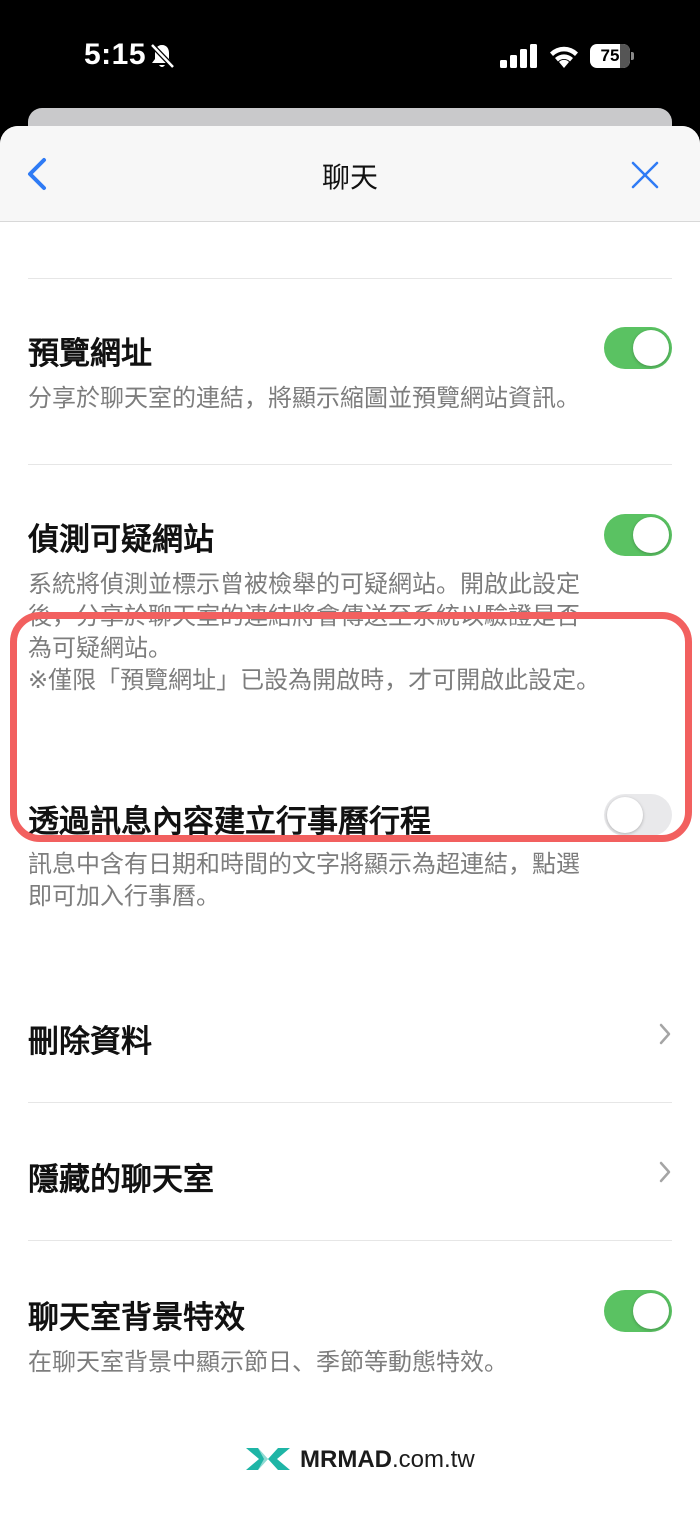  Describe the element at coordinates (136, 1318) in the screenshot. I see `background-effects-title: 聊天室背景特效` at that location.